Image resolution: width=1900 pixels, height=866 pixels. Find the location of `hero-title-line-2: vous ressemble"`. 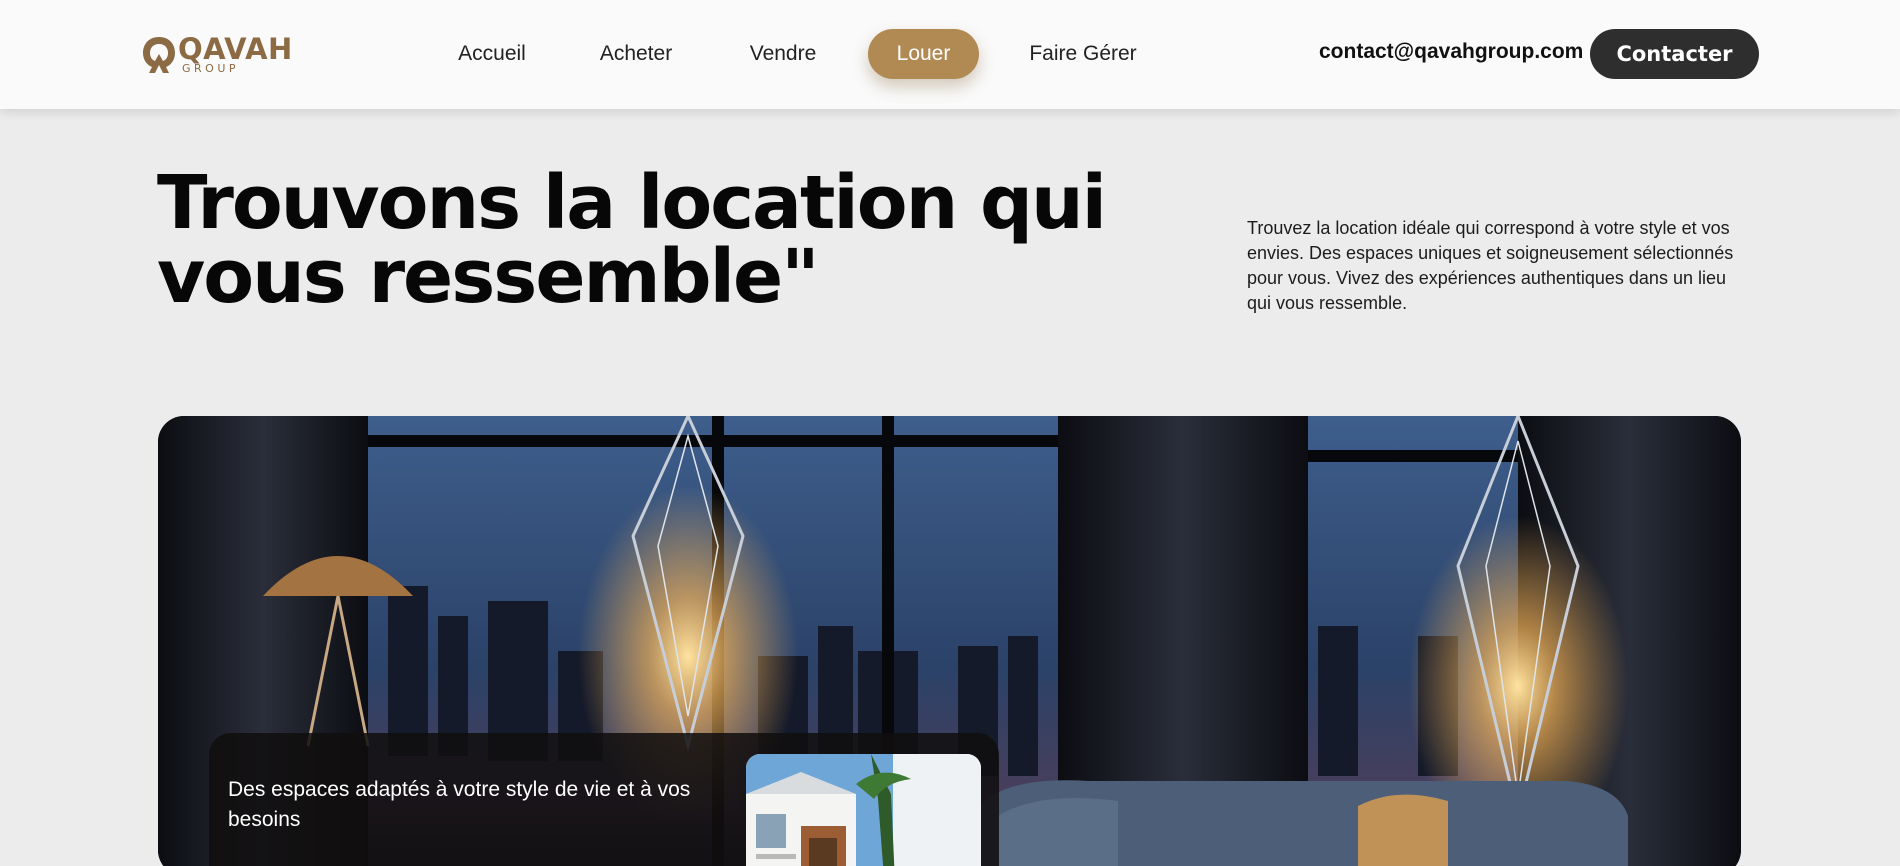

hero-title-line-2: vous ressemble" is located at coordinates (488, 277).